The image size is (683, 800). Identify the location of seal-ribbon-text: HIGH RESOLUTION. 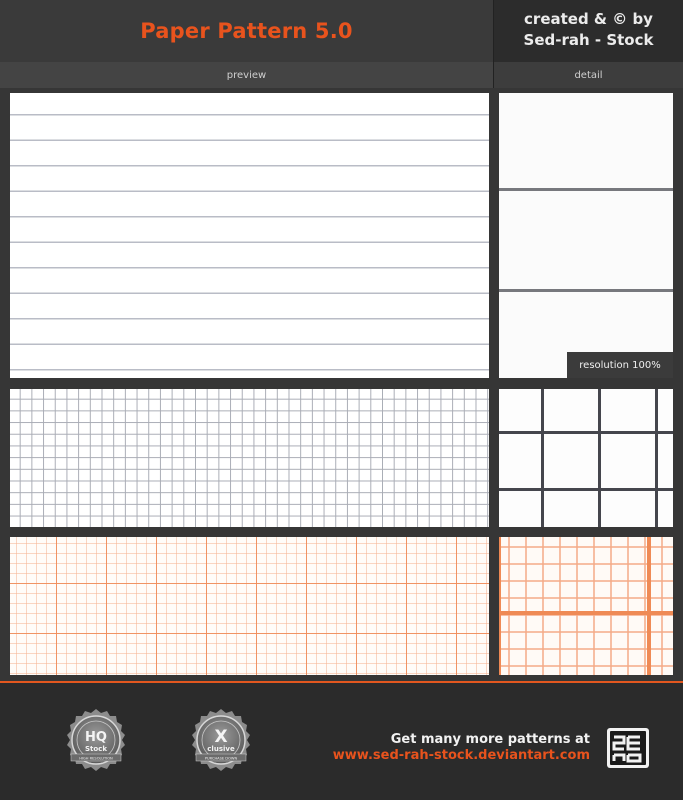
(96, 759).